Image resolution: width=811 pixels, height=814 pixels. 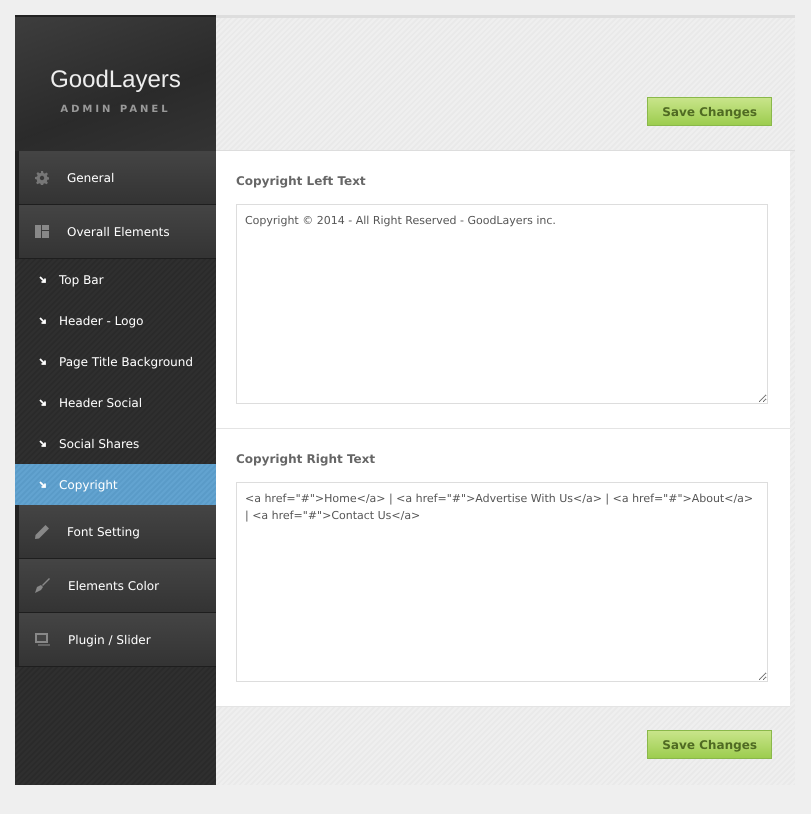 What do you see at coordinates (101, 321) in the screenshot?
I see `nav-label: Header - Logo` at bounding box center [101, 321].